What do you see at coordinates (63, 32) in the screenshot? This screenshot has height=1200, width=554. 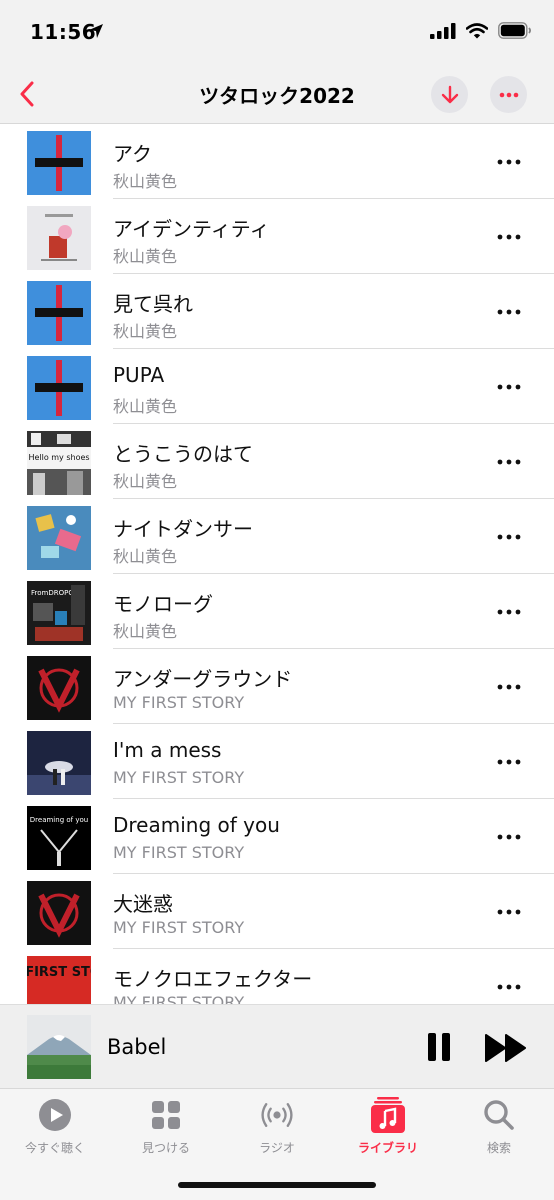 I see `status-time: 11:56` at bounding box center [63, 32].